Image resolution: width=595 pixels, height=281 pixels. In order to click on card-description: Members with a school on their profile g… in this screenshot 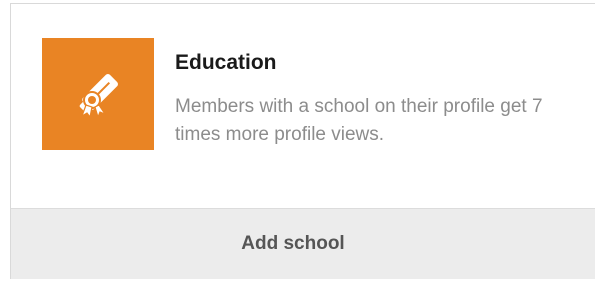, I will do `click(359, 120)`.